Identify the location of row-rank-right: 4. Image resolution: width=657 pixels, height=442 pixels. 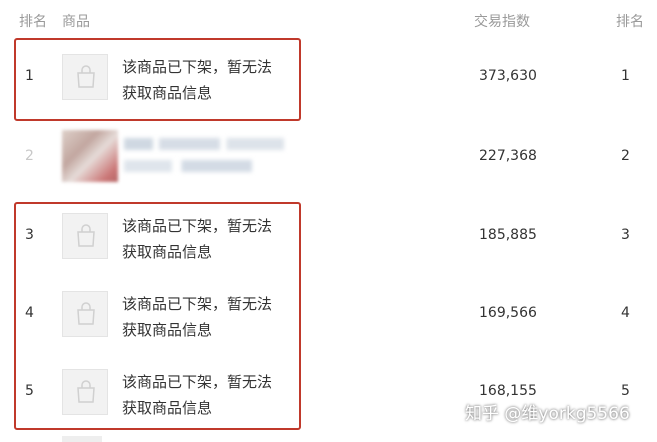
(625, 313).